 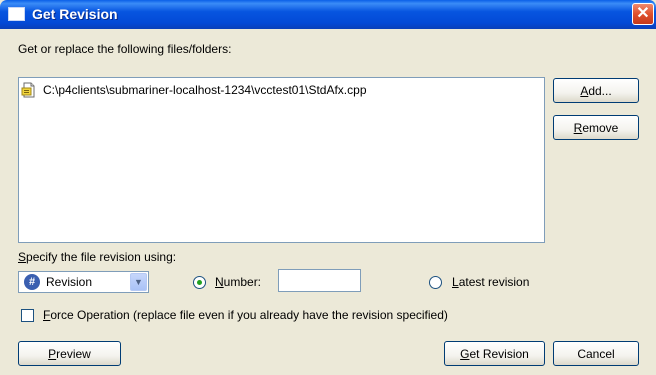 I want to click on latest-revision-radio, so click(x=435, y=282).